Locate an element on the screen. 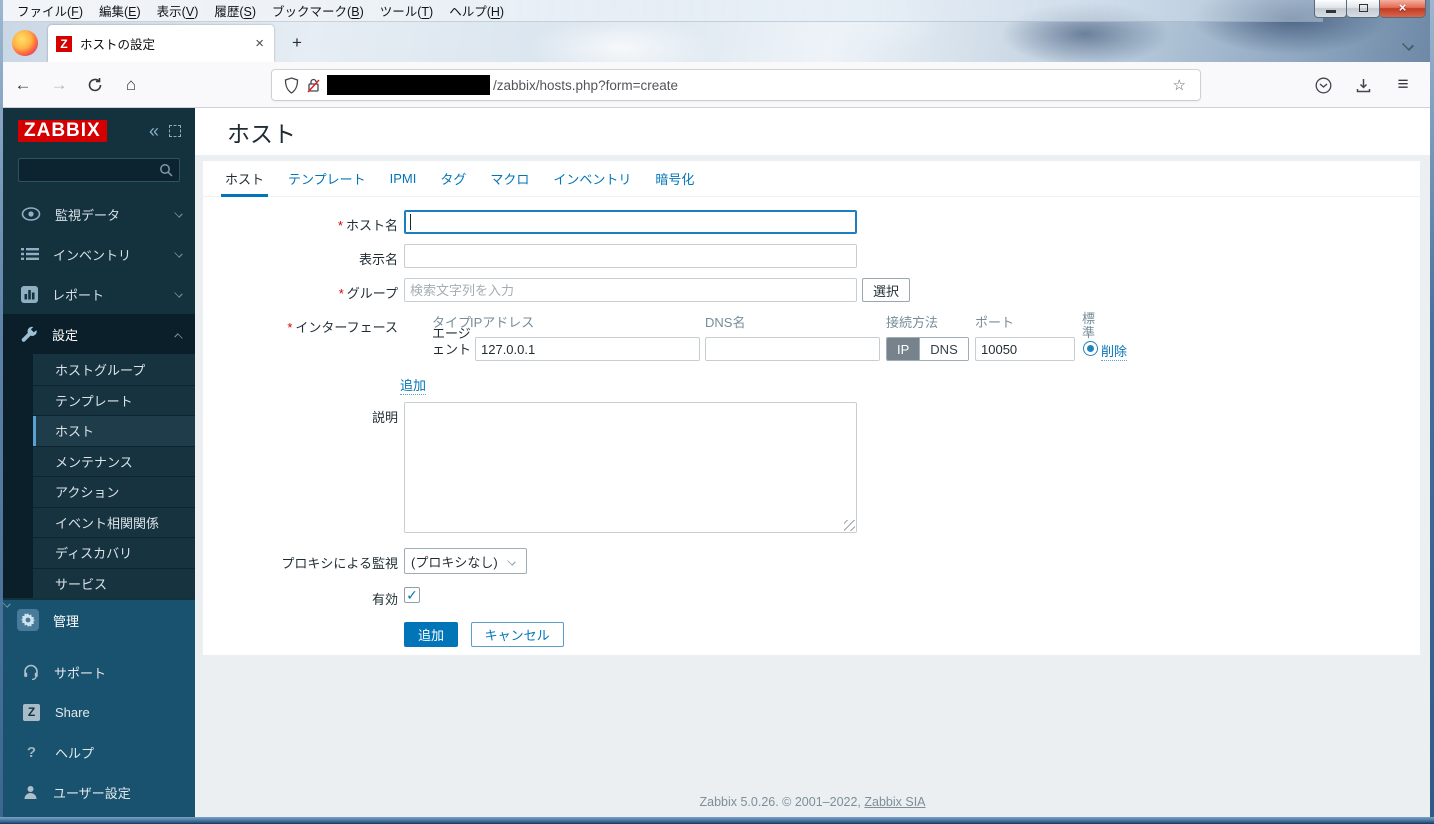 This screenshot has width=1434, height=824. hamburger-menu-icon: ≡ is located at coordinates (1403, 85).